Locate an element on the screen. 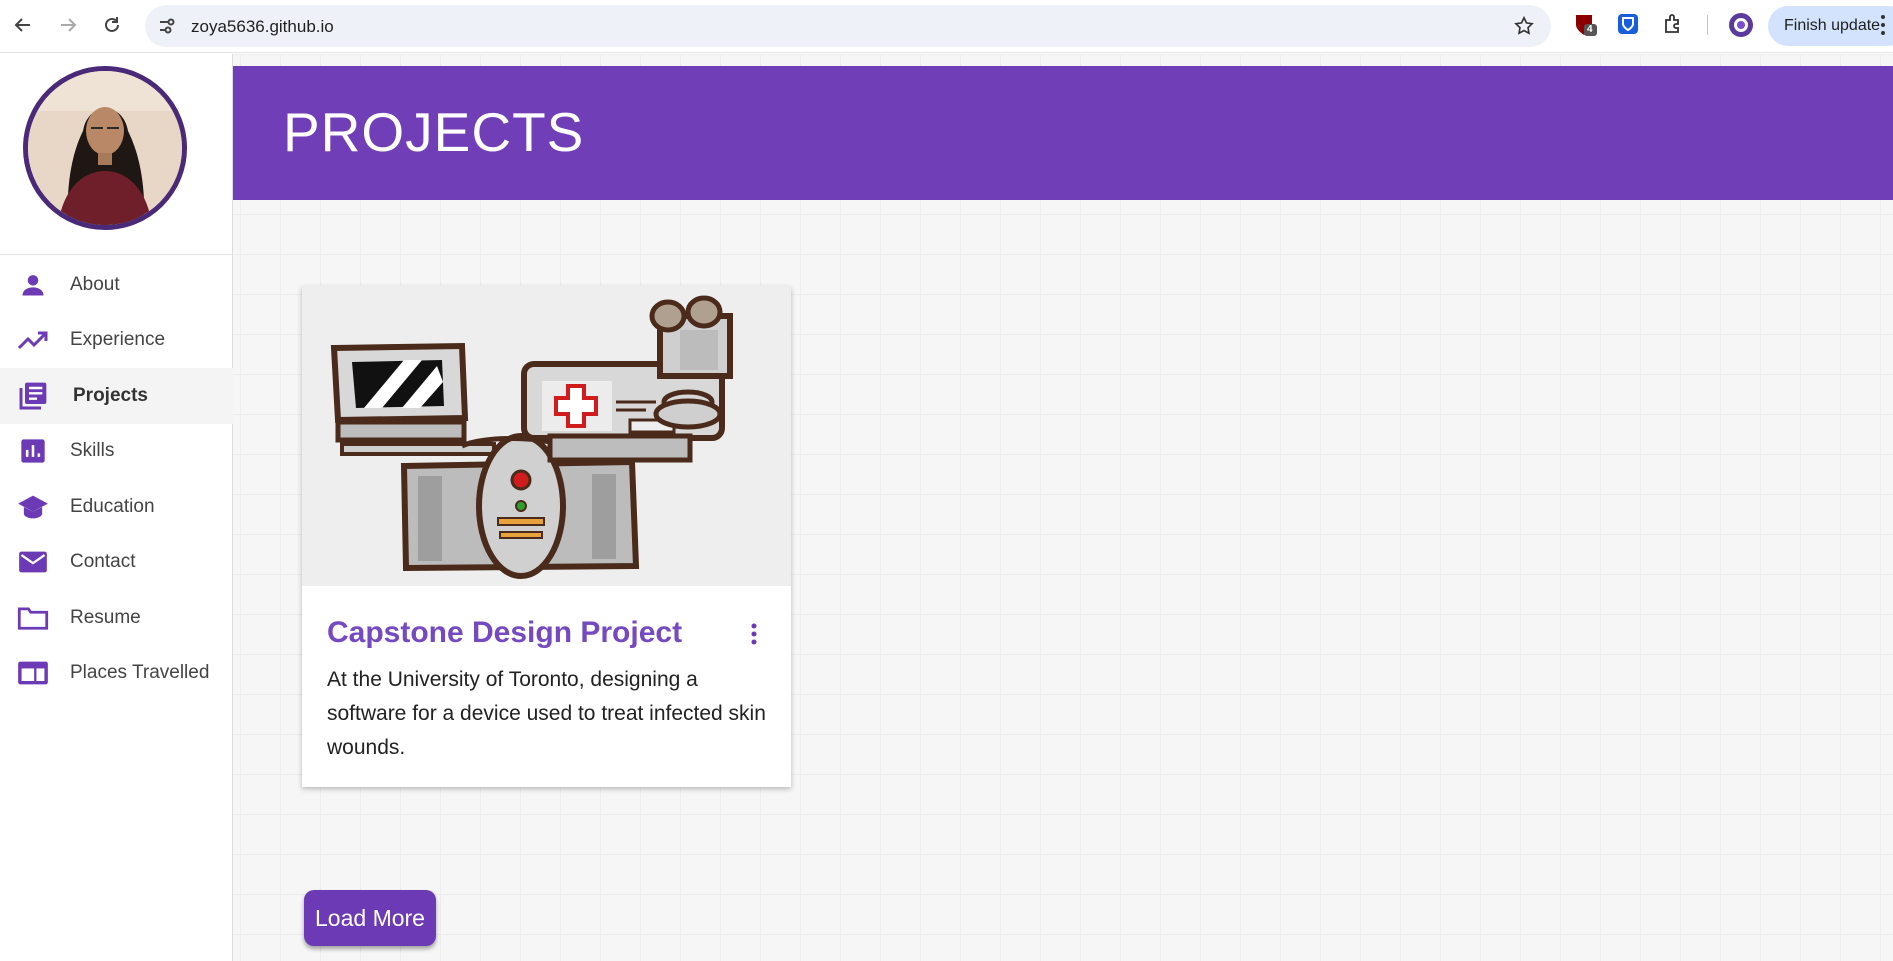 This screenshot has height=961, width=1893. bitwarden-extension-icon is located at coordinates (1629, 25).